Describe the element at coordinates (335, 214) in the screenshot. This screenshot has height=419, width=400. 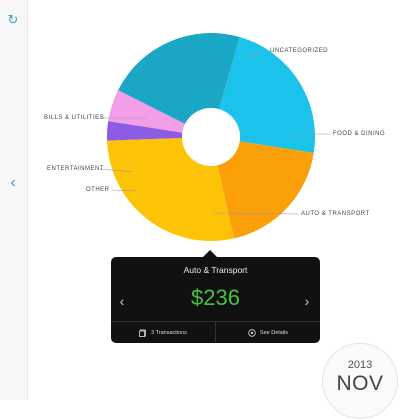
I see `label-auto-transport: AUTO & TRANSPORT` at that location.